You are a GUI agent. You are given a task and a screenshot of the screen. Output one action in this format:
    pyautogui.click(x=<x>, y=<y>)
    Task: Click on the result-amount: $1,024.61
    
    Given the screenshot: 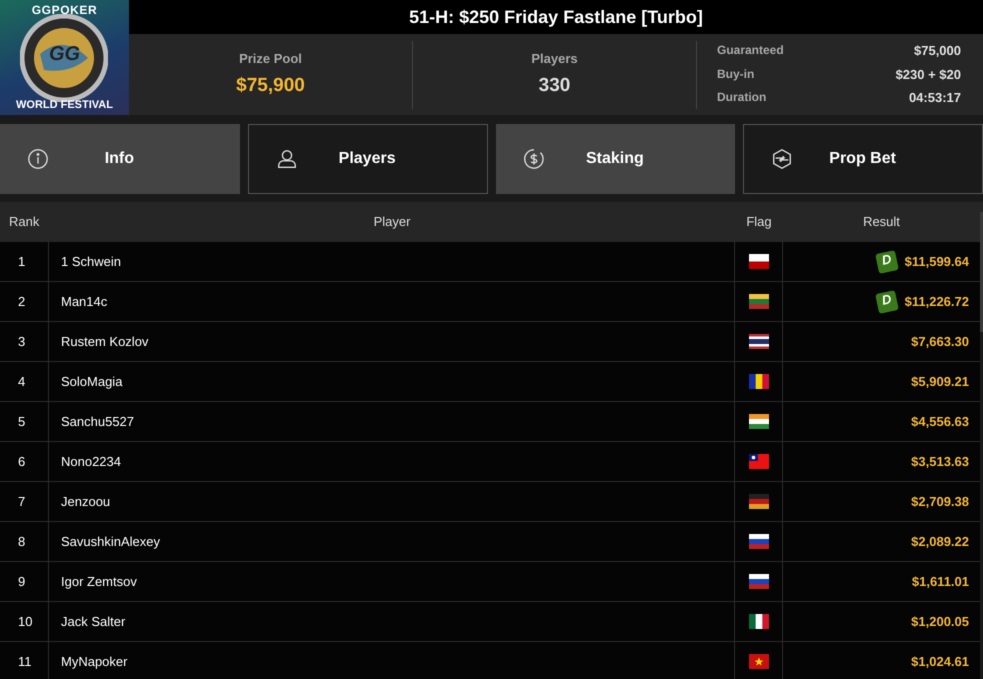 What is the action you would take?
    pyautogui.click(x=940, y=661)
    